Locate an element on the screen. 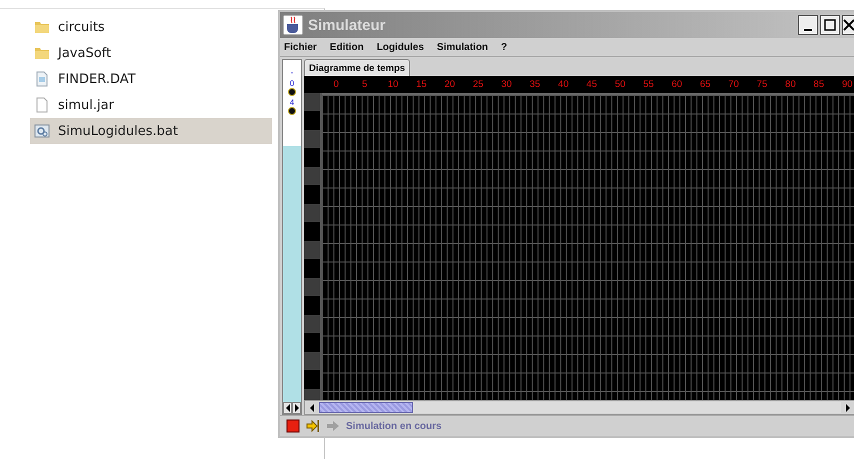 This screenshot has height=459, width=854. scroll-right-button is located at coordinates (296, 408).